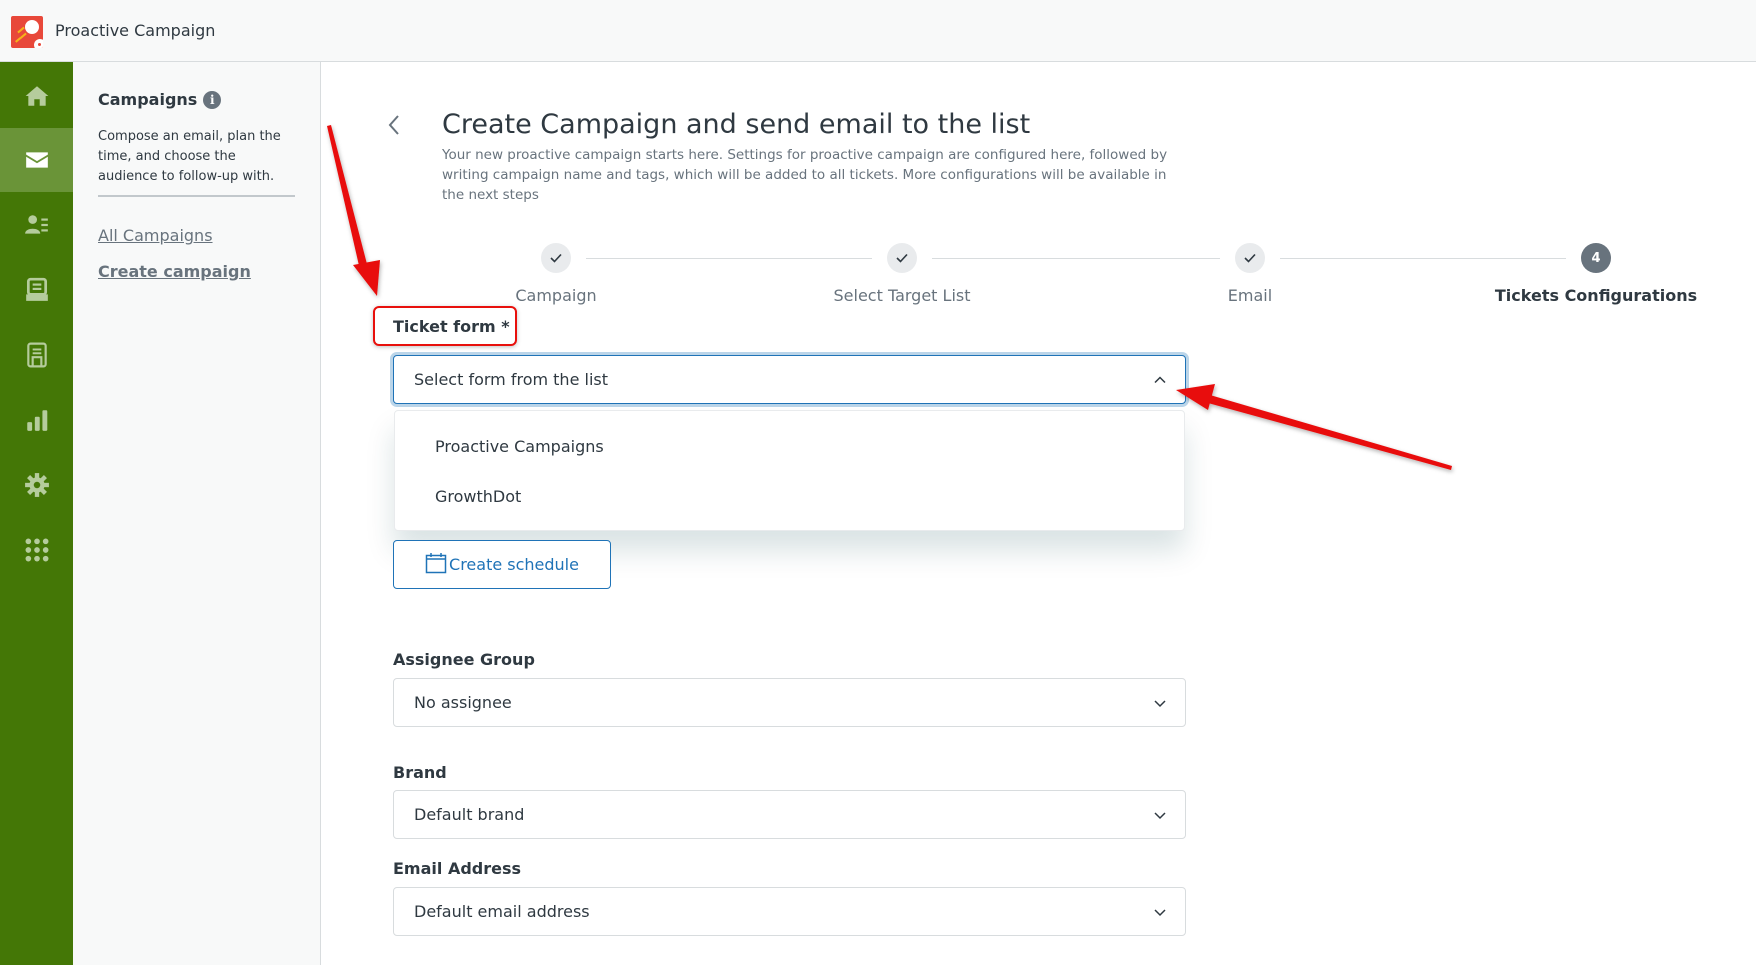 The width and height of the screenshot is (1756, 965). I want to click on ticket-form-select: Select form from the list, so click(789, 379).